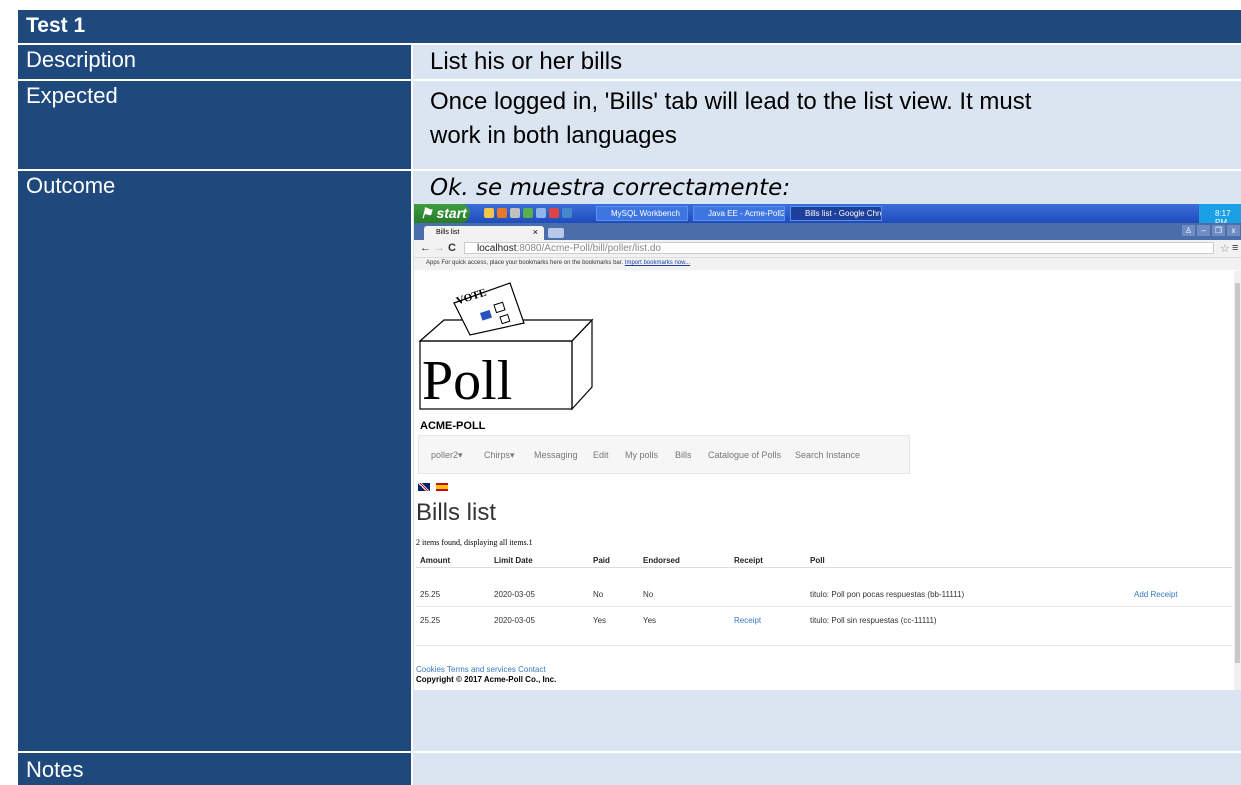 The height and width of the screenshot is (785, 1241). I want to click on receipt-link: Receipt, so click(747, 620).